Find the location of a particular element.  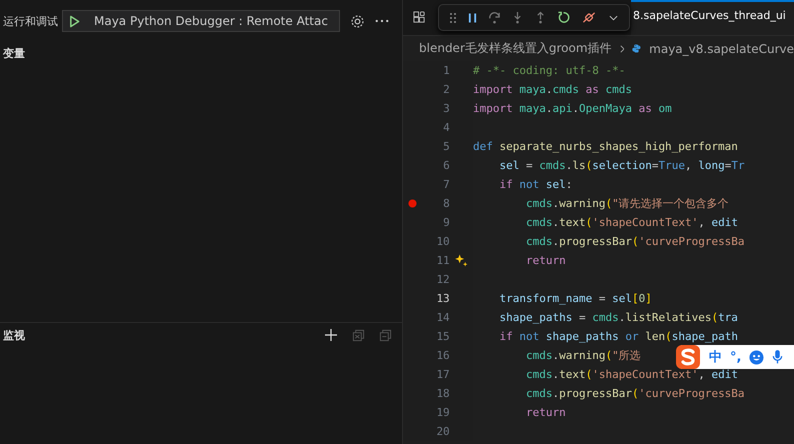

code-line: import maya.api.OpenMaya as om is located at coordinates (572, 108).